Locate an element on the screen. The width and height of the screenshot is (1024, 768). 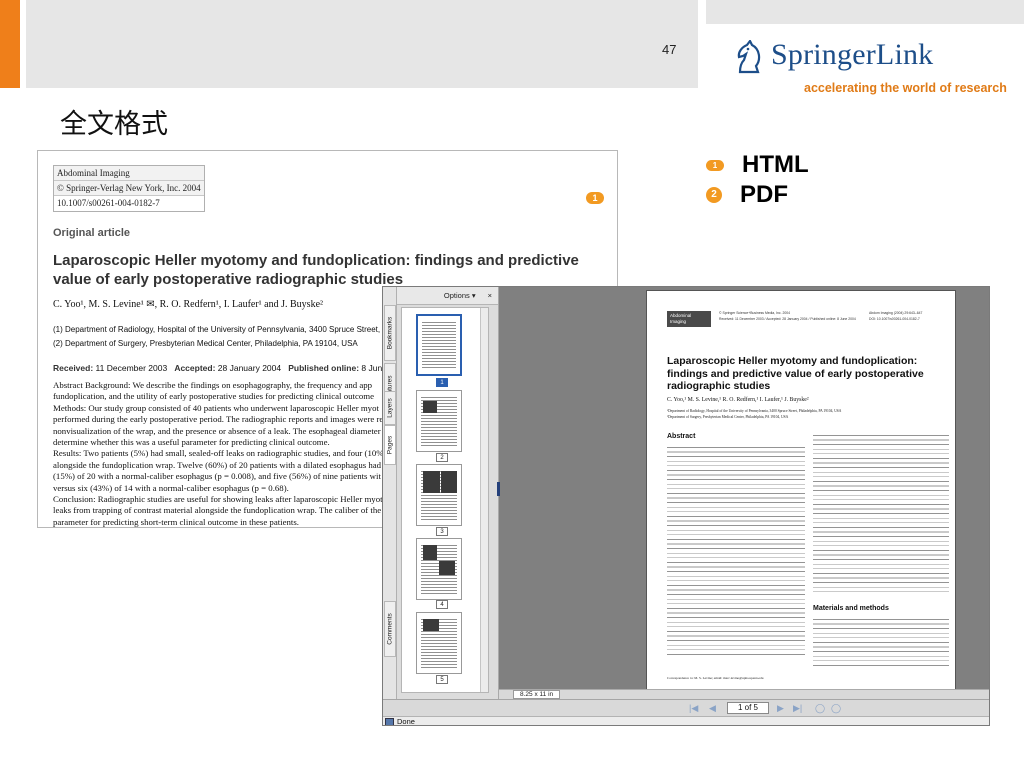
previous-page-icon: ◀ is located at coordinates (712, 708).